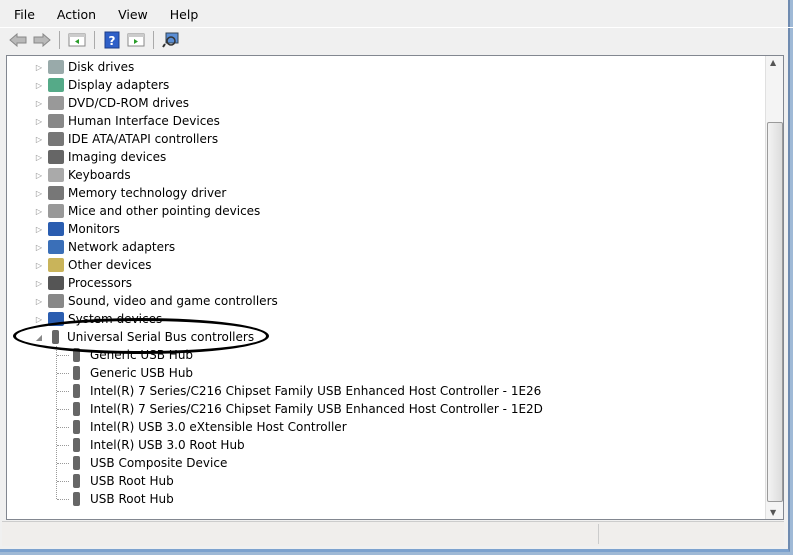  I want to click on tree-item-label: Generic USB Hub, so click(142, 373).